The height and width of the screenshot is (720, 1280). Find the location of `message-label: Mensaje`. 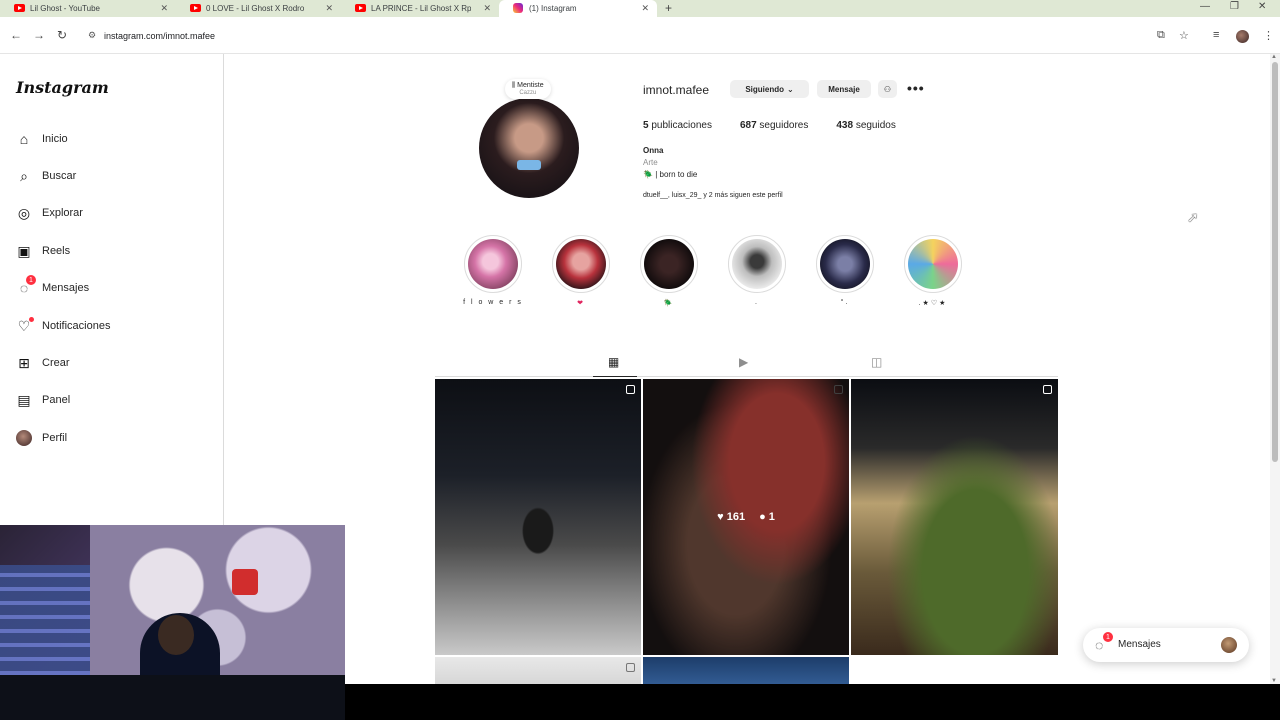

message-label: Mensaje is located at coordinates (844, 89).